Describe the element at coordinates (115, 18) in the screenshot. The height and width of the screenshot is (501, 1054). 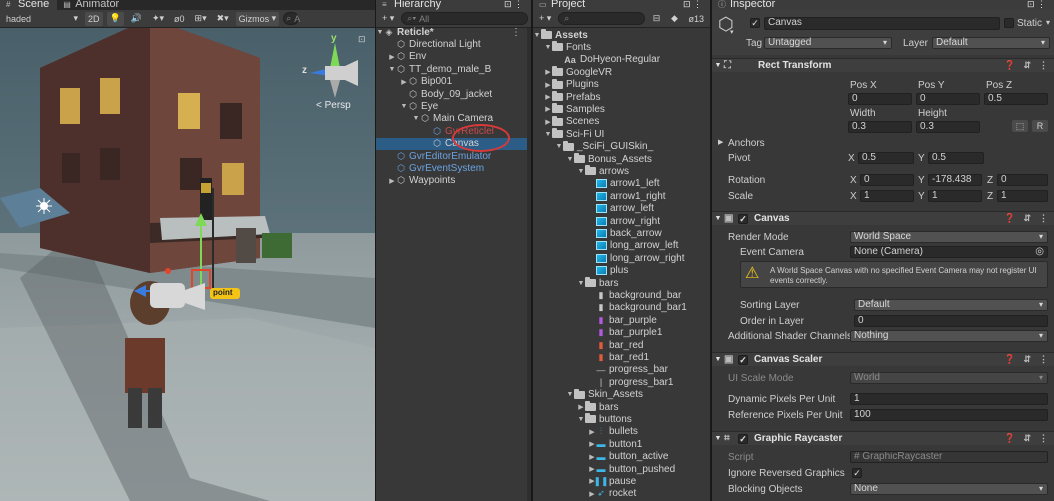
I see `lighting-icon: 💡` at that location.